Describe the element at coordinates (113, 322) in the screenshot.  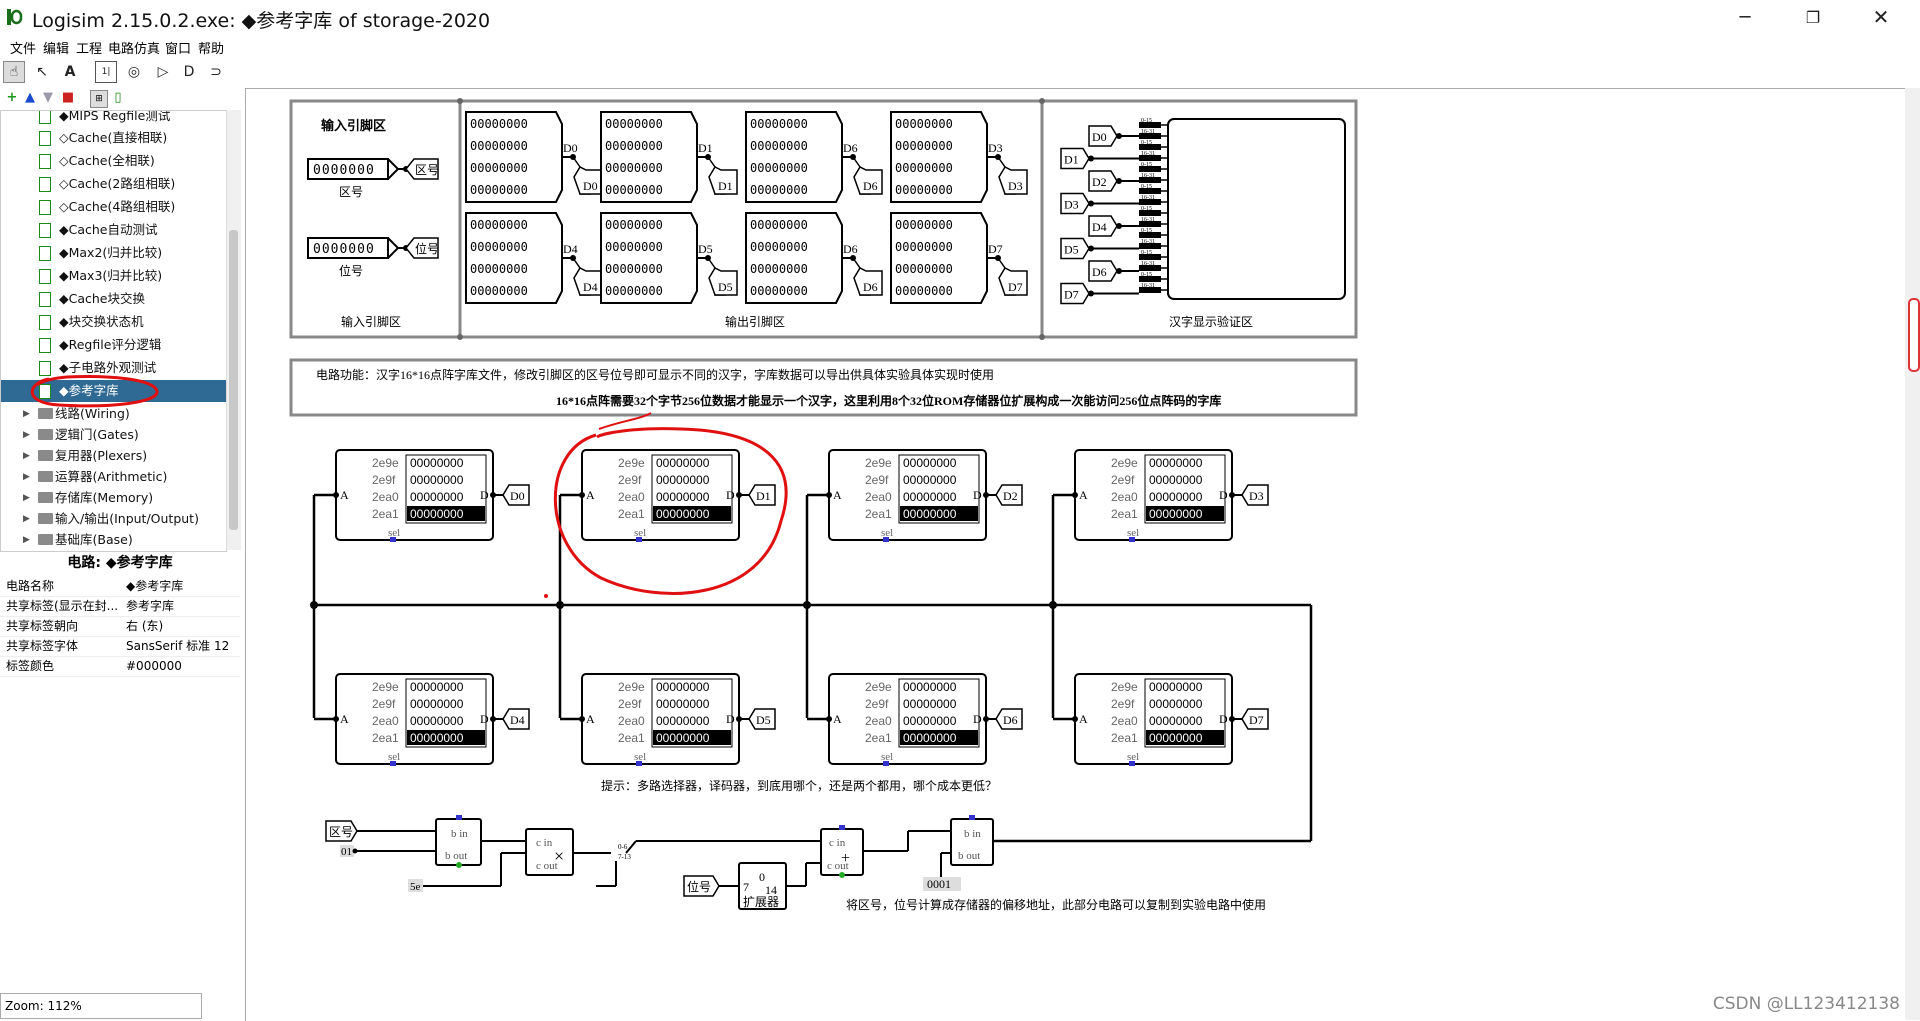
I see `tree-circuit-item: ◆块交换状态机` at that location.